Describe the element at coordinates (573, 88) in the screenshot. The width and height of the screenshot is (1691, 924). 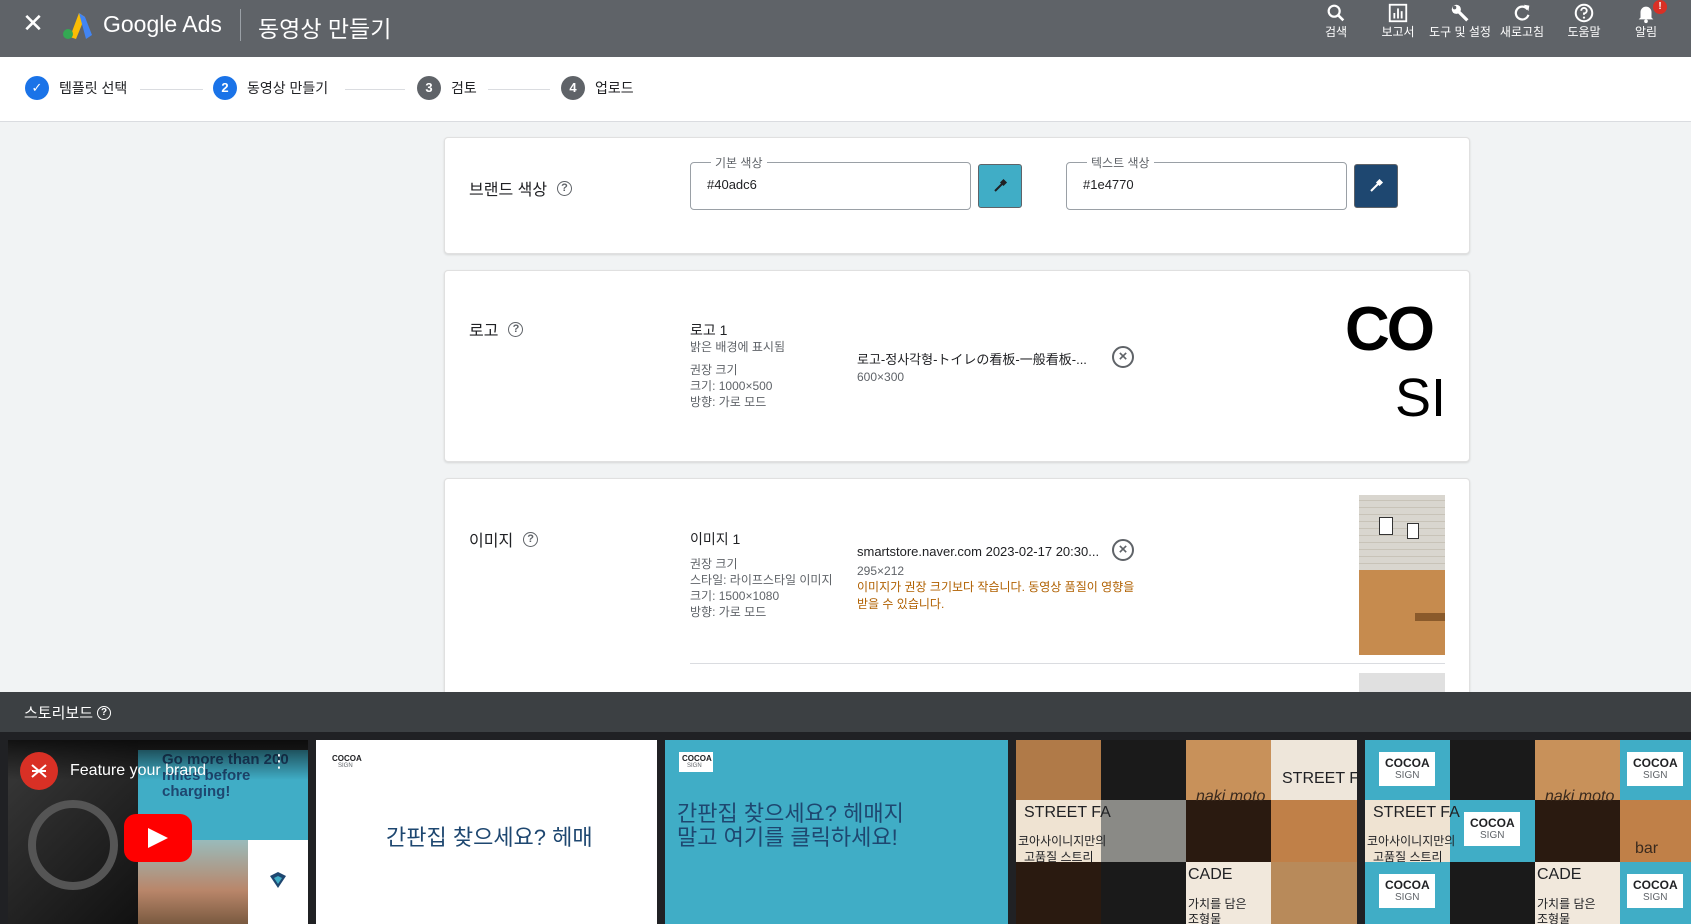
I see `step-number: 4` at that location.